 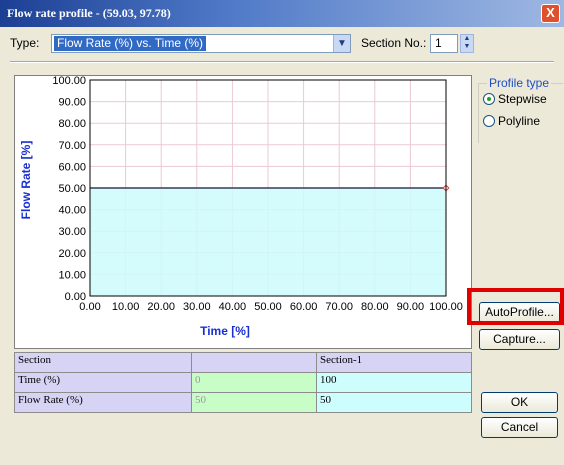 What do you see at coordinates (225, 331) in the screenshot?
I see `x-axis-label: Time [%]` at bounding box center [225, 331].